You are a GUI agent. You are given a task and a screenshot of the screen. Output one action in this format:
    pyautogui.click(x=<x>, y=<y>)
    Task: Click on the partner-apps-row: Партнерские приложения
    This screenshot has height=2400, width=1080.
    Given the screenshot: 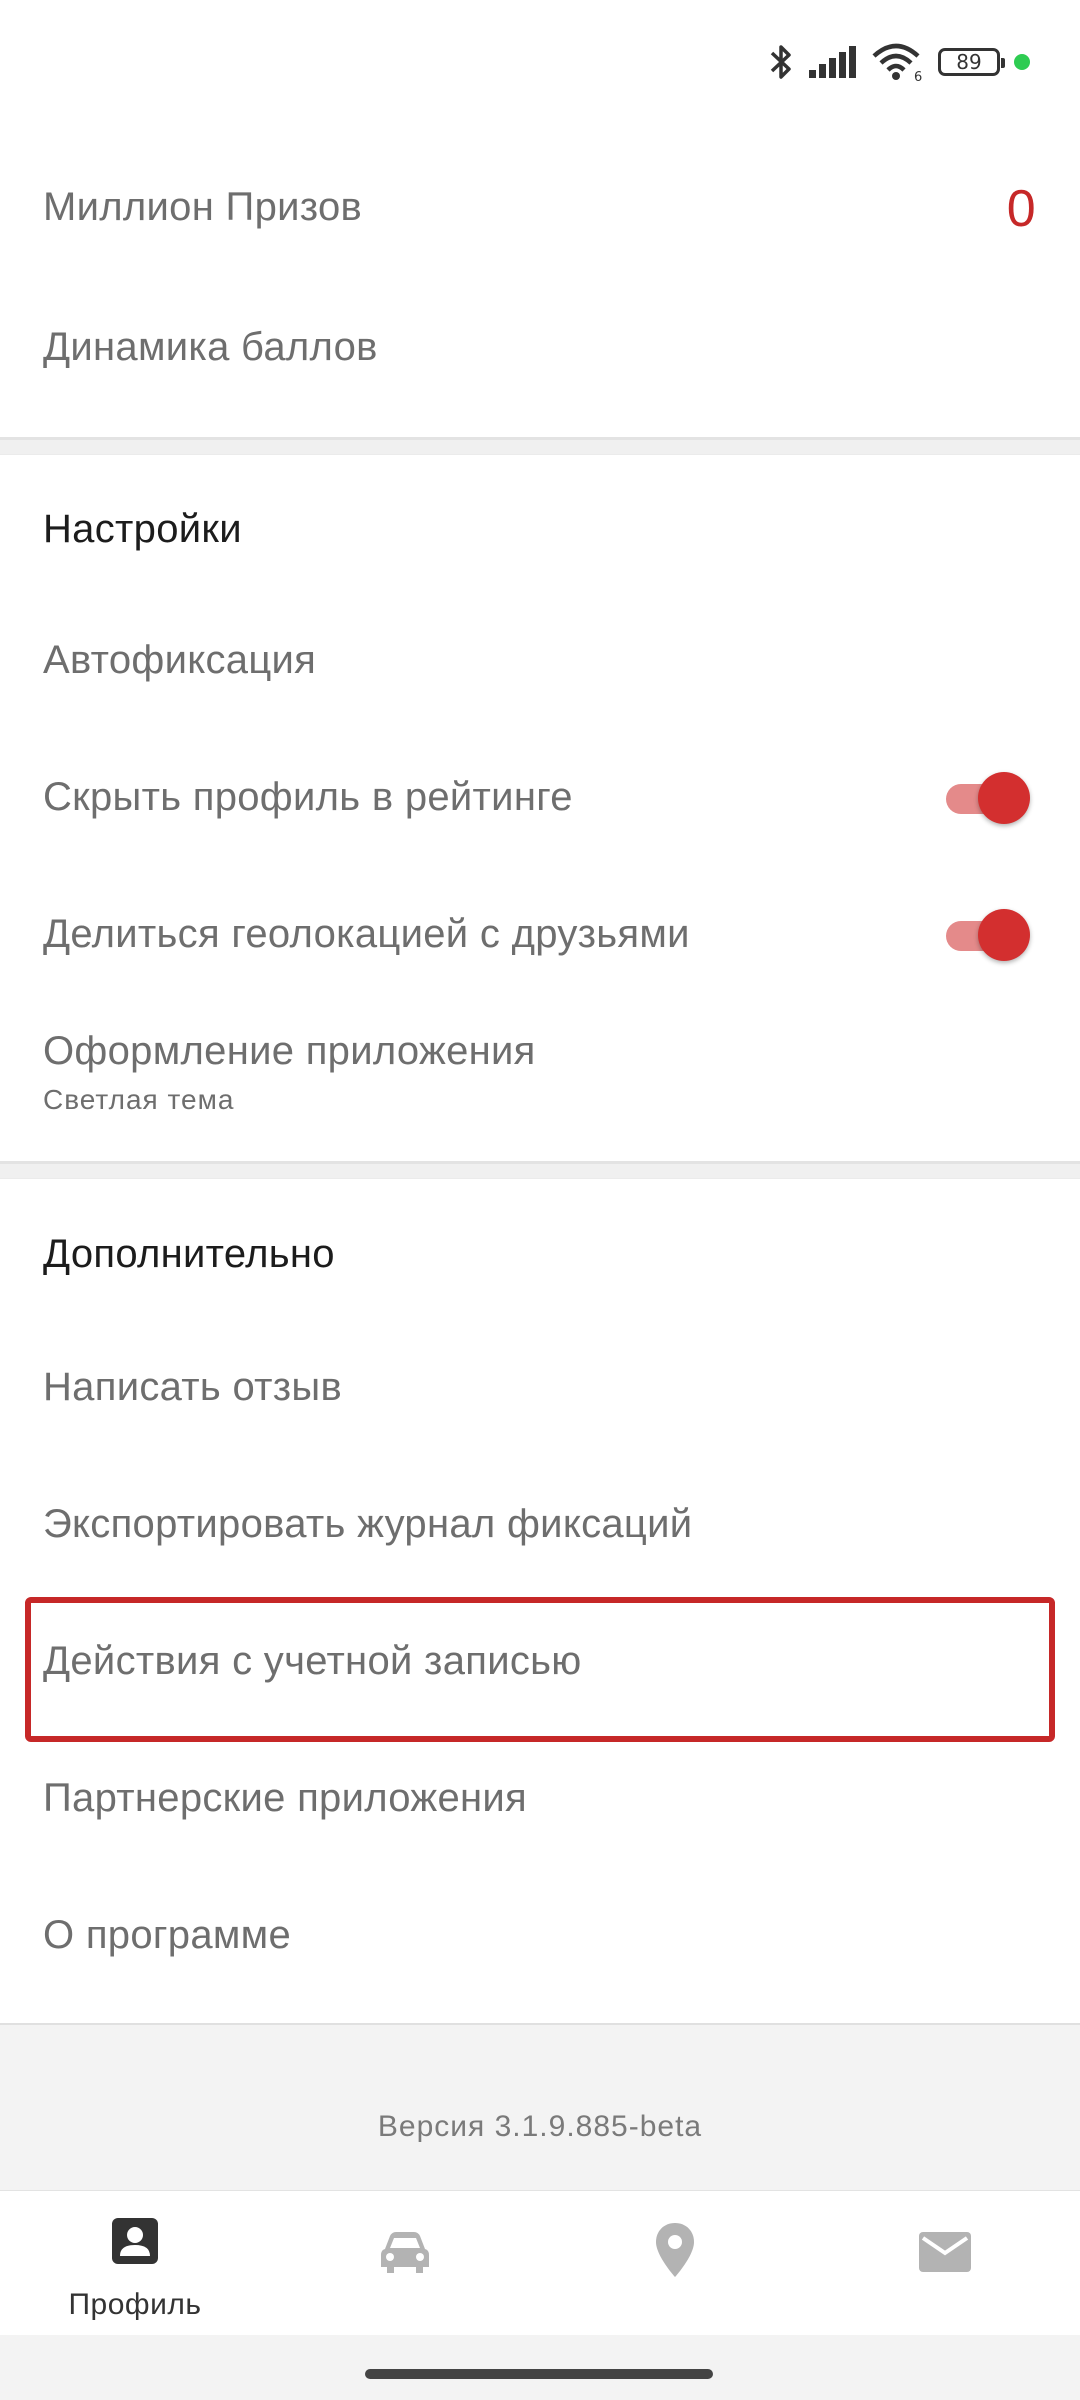 What is the action you would take?
    pyautogui.click(x=540, y=1806)
    